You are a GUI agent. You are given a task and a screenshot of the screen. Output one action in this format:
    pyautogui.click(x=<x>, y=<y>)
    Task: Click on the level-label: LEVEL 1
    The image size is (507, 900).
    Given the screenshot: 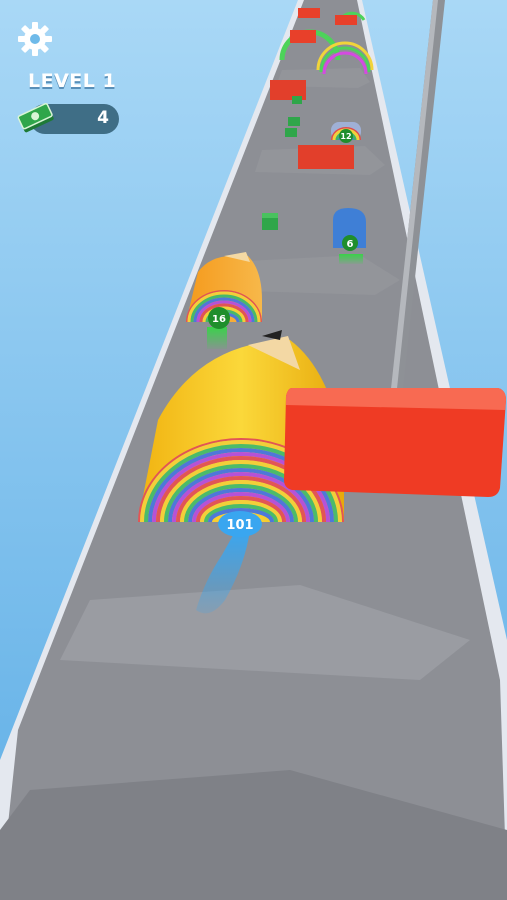 What is the action you would take?
    pyautogui.click(x=72, y=81)
    